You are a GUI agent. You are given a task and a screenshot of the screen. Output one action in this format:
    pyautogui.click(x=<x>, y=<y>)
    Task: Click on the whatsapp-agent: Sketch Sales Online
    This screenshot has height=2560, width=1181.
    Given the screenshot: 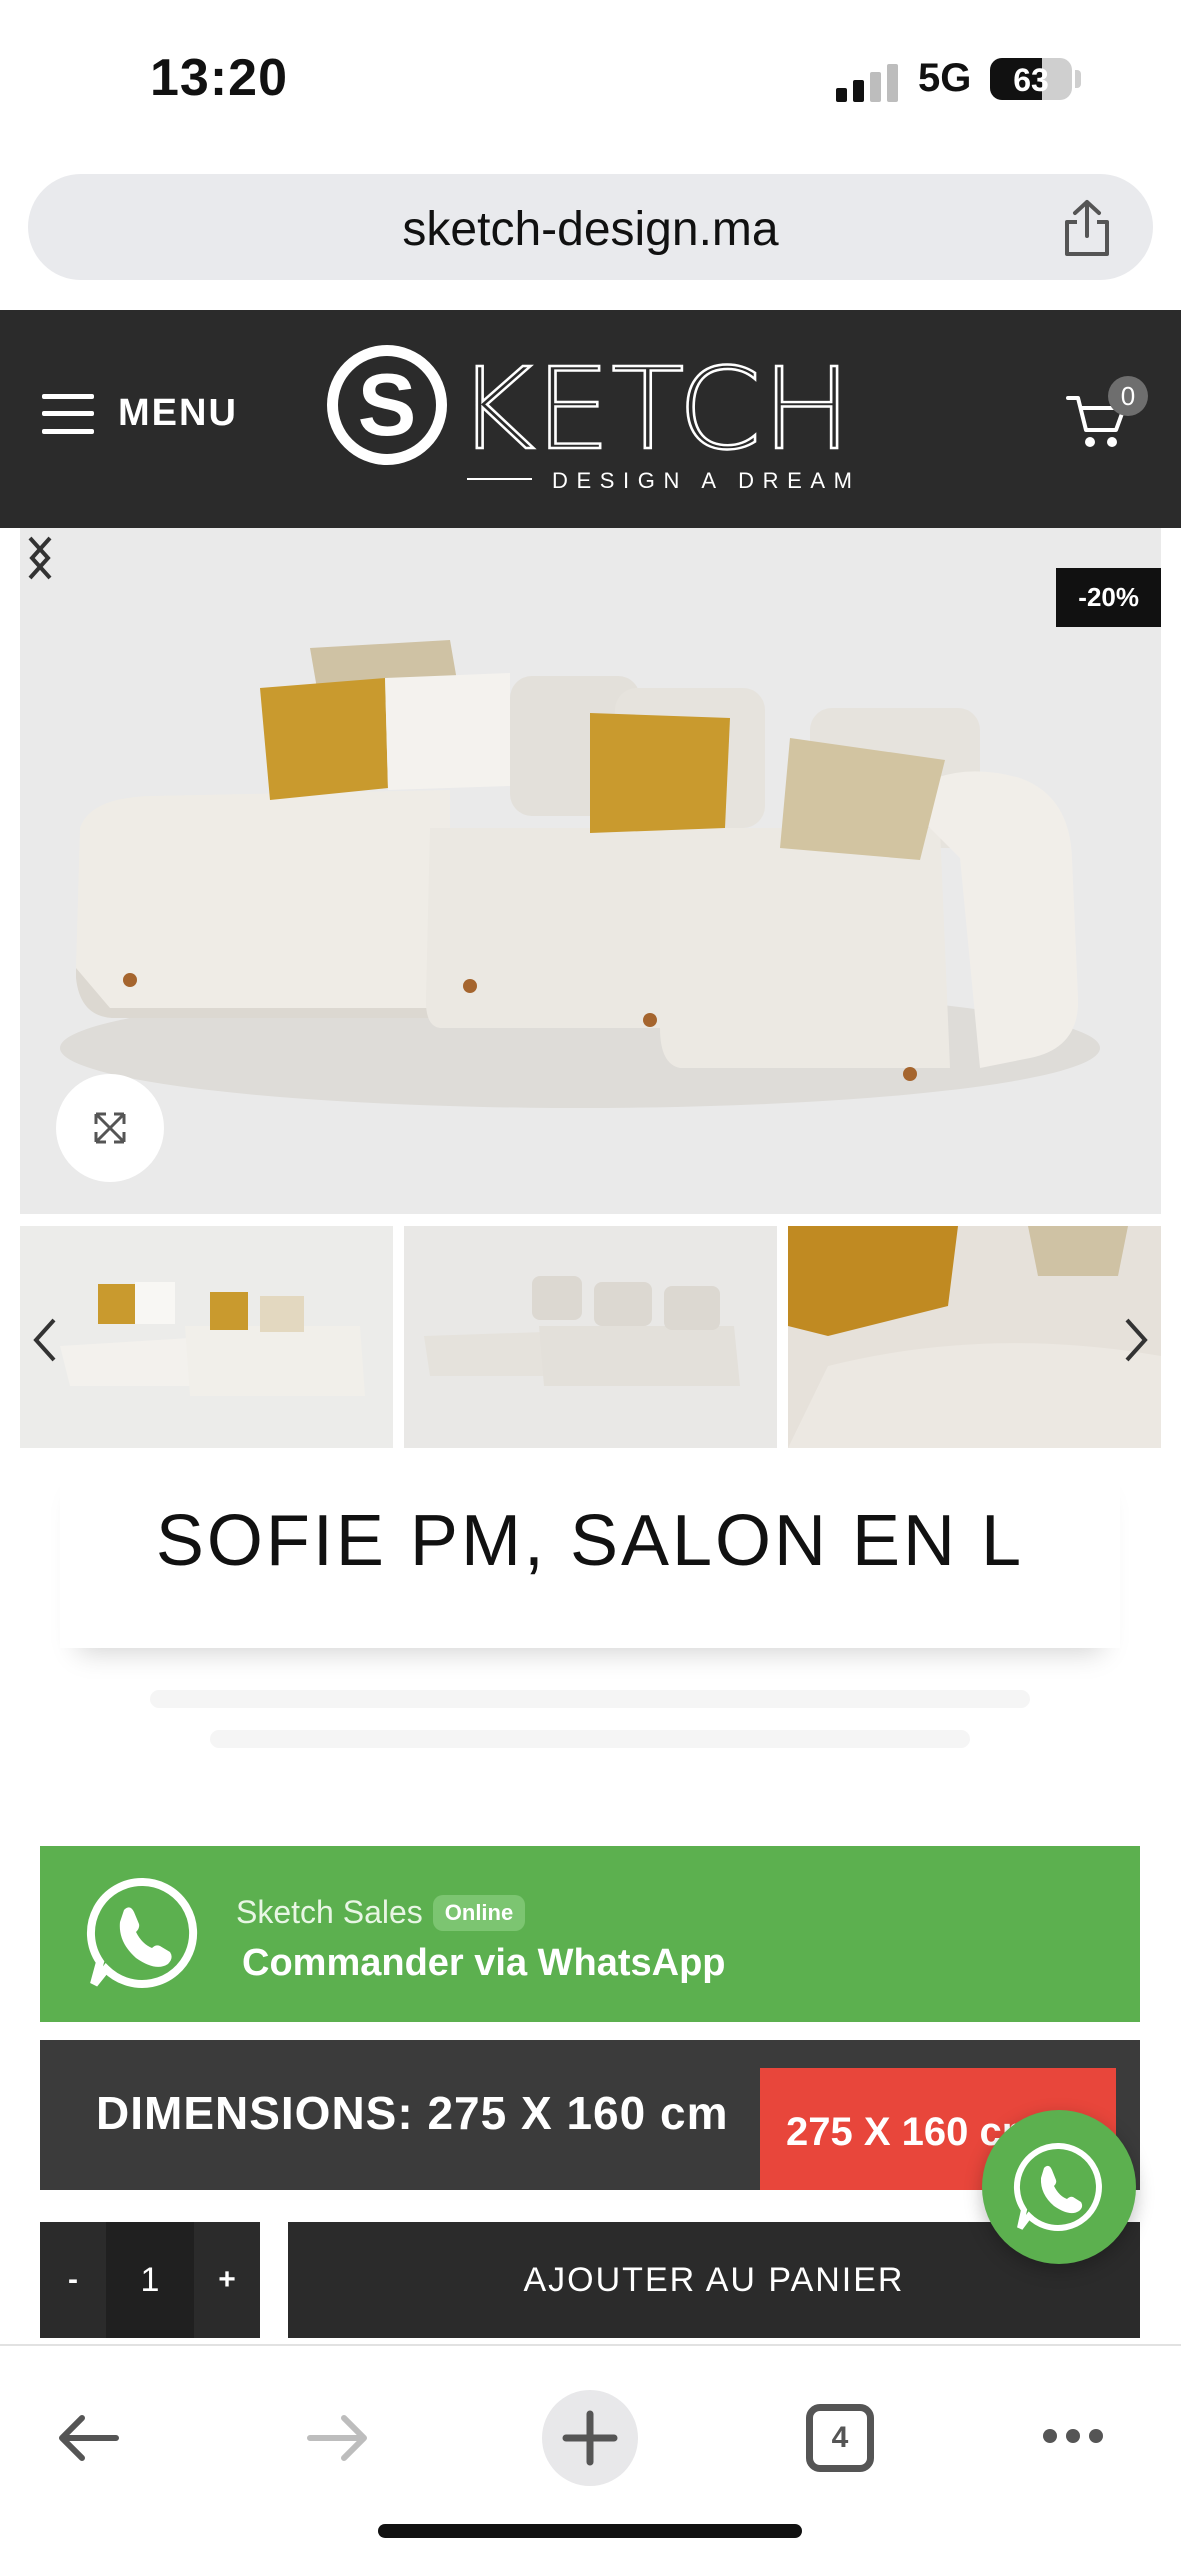 What is the action you would take?
    pyautogui.click(x=381, y=1912)
    